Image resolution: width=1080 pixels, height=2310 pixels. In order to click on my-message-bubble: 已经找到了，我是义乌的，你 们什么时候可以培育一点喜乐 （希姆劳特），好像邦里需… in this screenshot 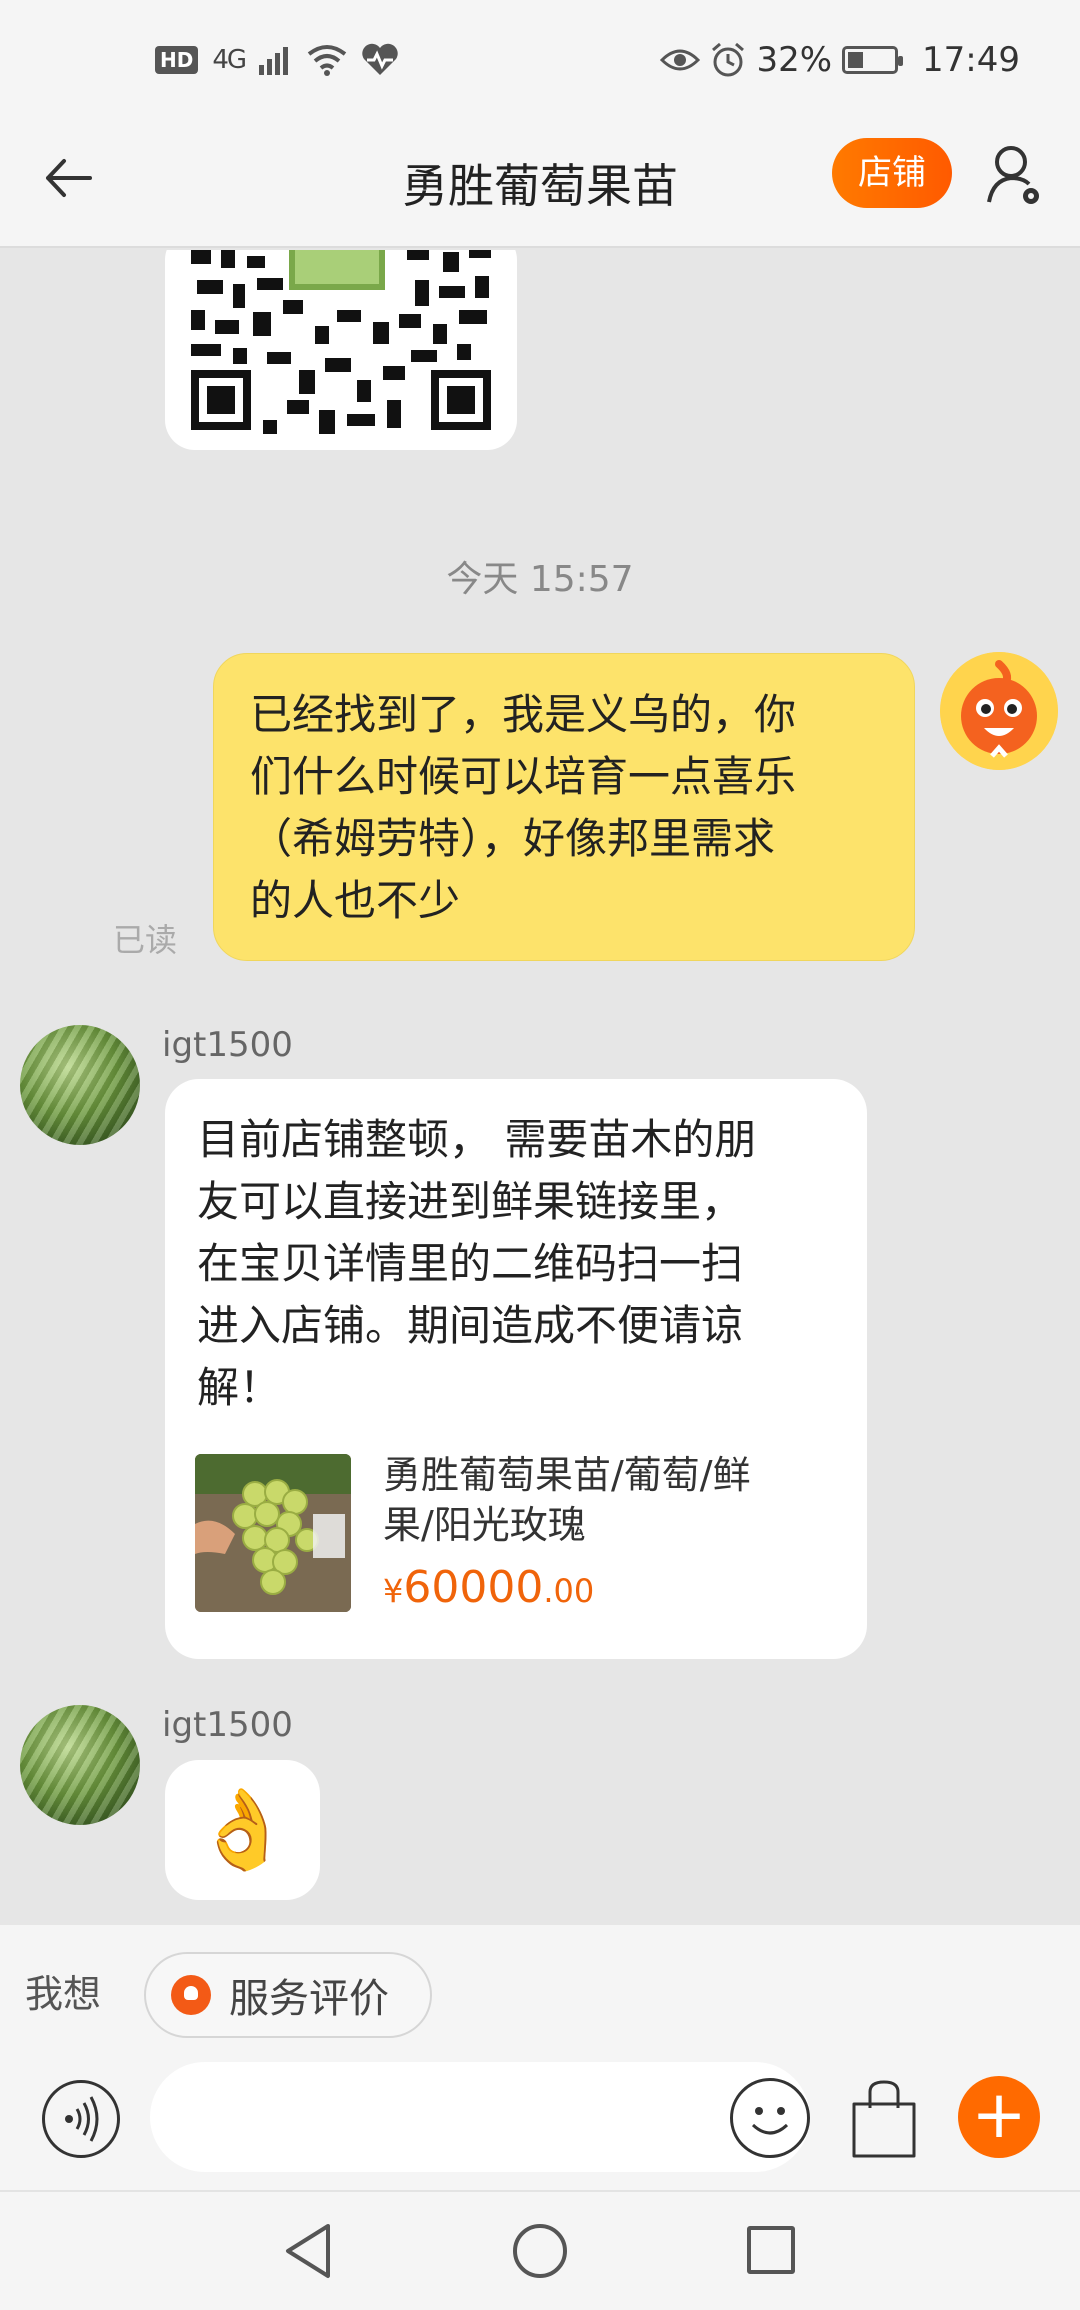, I will do `click(564, 807)`.